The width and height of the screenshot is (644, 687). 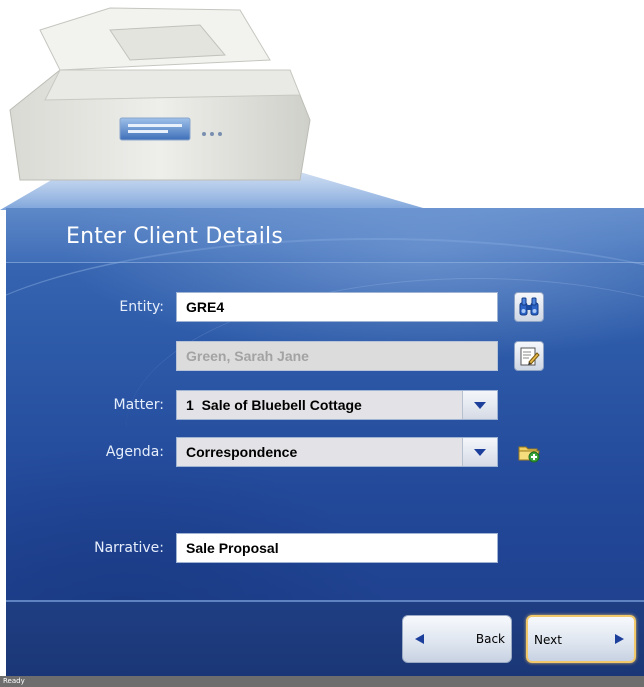 I want to click on next-button: Next, so click(x=581, y=639).